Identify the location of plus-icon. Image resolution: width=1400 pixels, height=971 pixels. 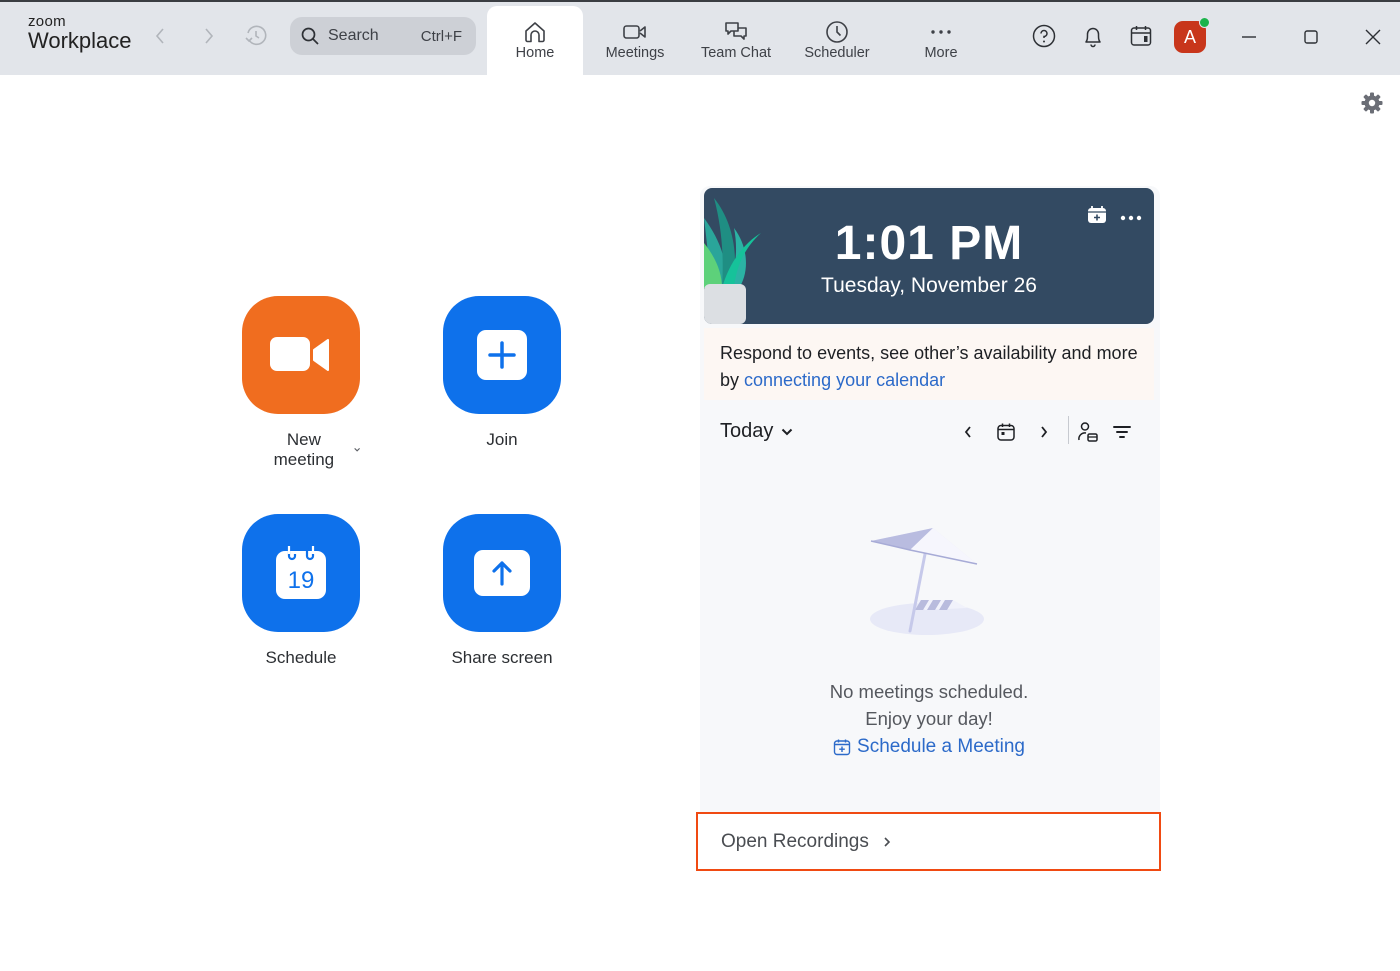
(502, 355).